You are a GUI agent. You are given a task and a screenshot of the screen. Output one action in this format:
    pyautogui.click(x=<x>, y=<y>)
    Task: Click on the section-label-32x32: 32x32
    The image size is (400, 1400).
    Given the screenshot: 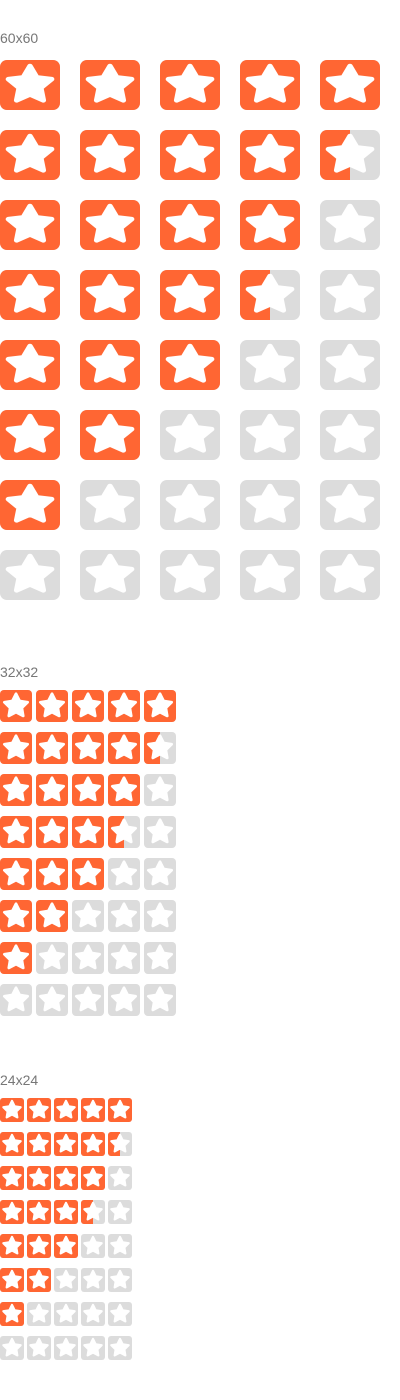 What is the action you would take?
    pyautogui.click(x=19, y=672)
    